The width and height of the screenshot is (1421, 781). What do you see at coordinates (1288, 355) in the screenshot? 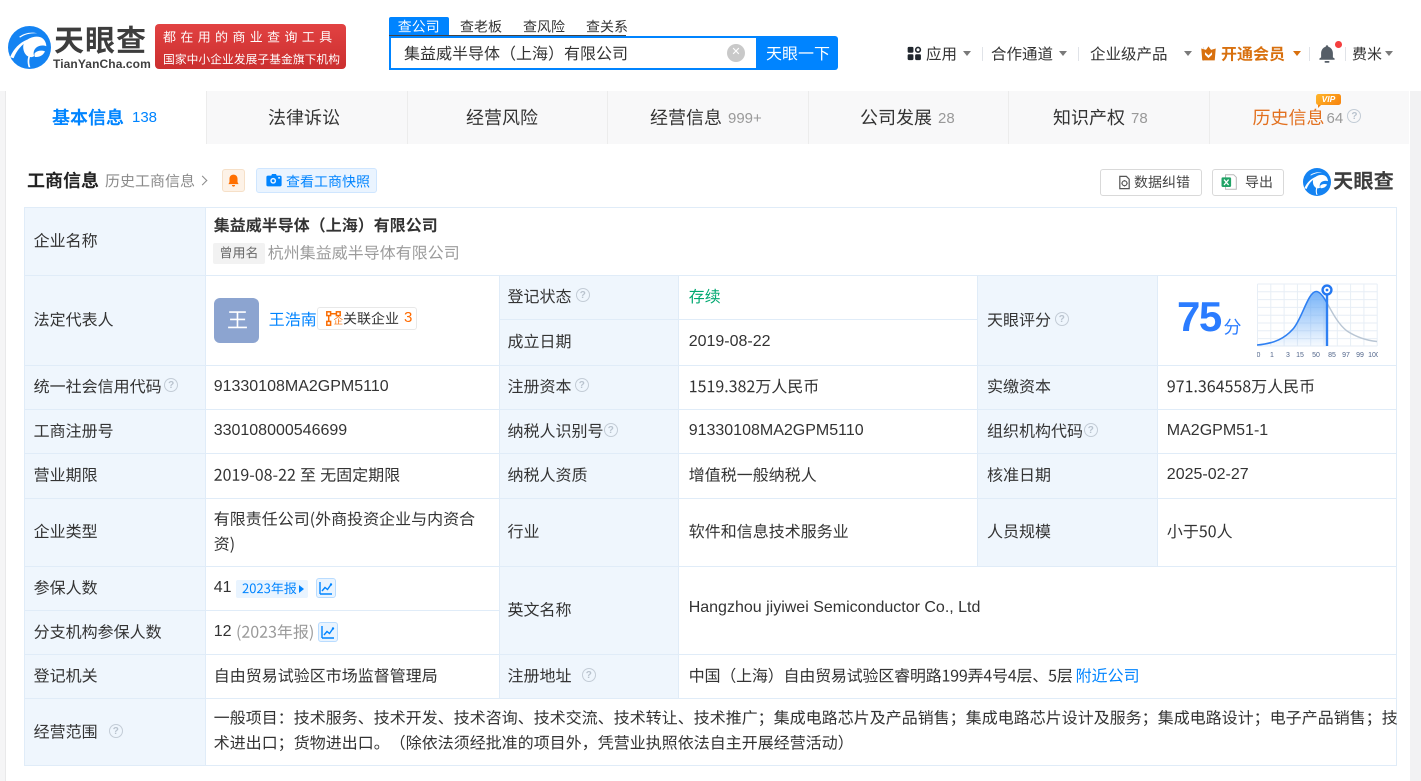
I see `svg-text: 3` at bounding box center [1288, 355].